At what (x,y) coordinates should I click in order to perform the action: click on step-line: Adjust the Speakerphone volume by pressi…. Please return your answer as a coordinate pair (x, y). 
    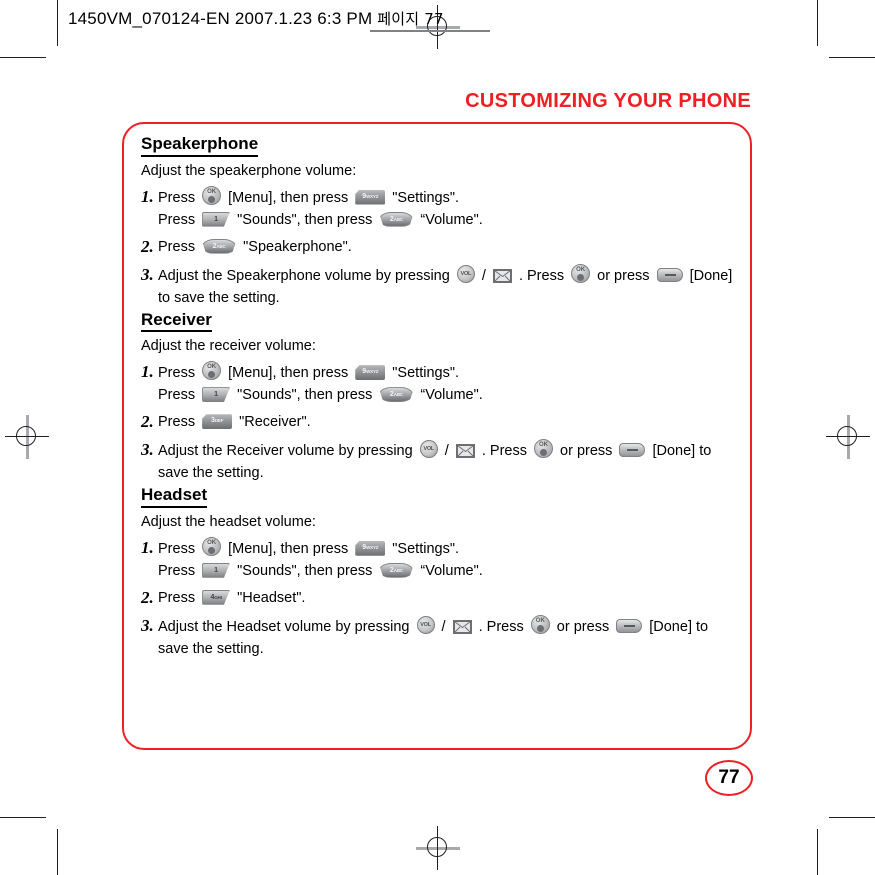
    Looking at the image, I should click on (445, 286).